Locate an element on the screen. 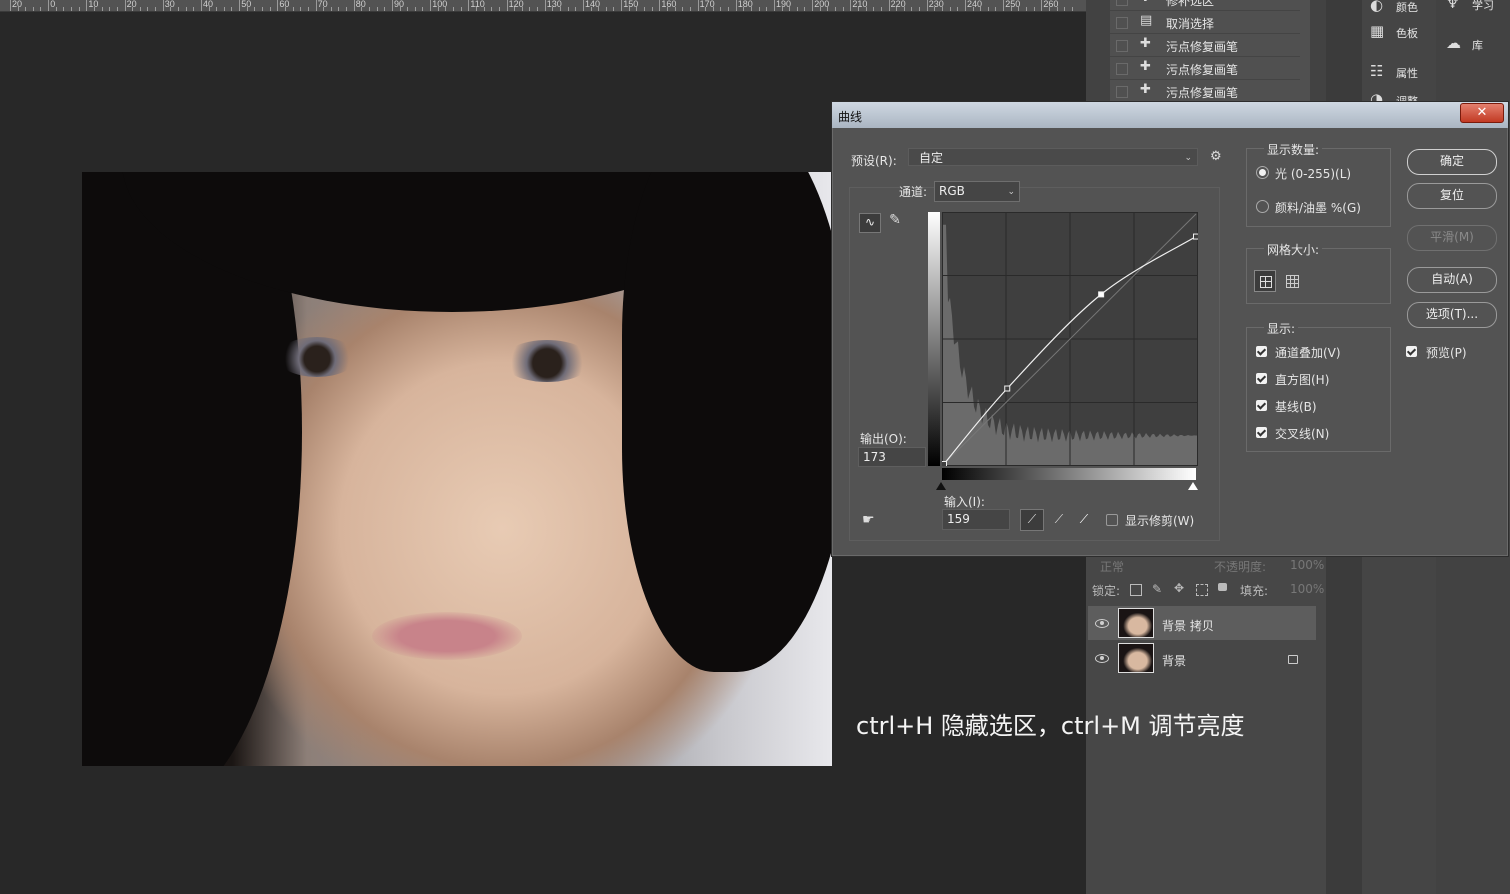  gray-eyedropper-icon: ⟋ is located at coordinates (1059, 520).